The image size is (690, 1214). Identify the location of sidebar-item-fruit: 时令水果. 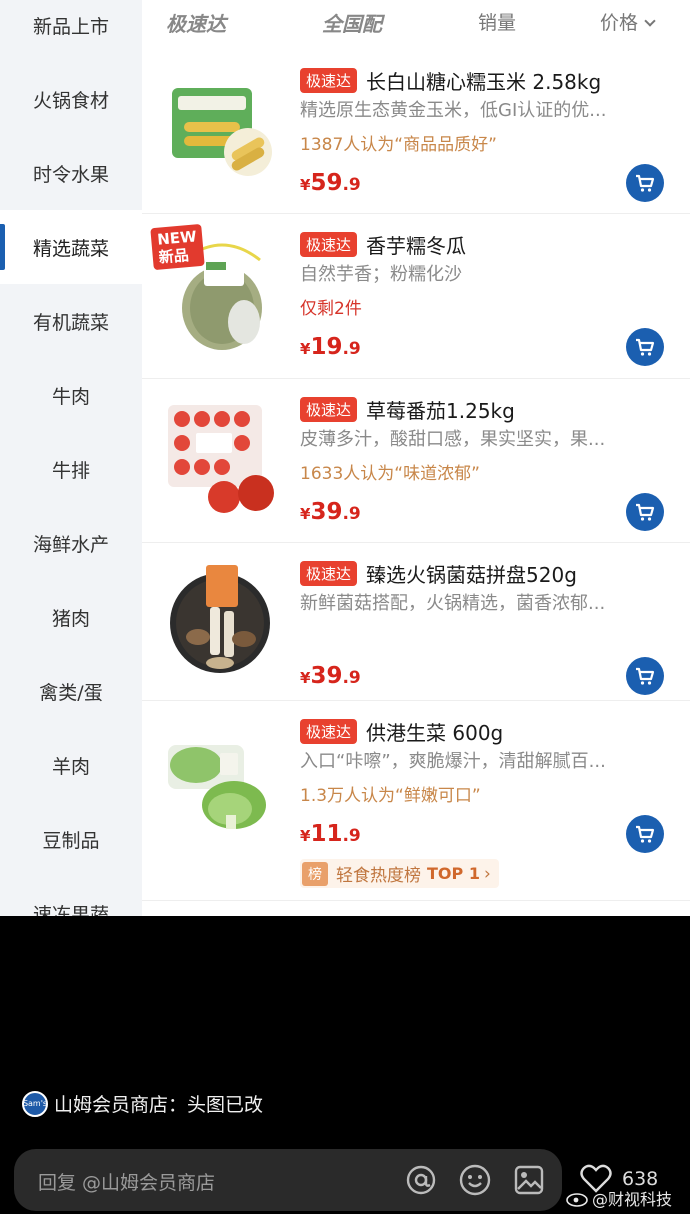
(71, 173).